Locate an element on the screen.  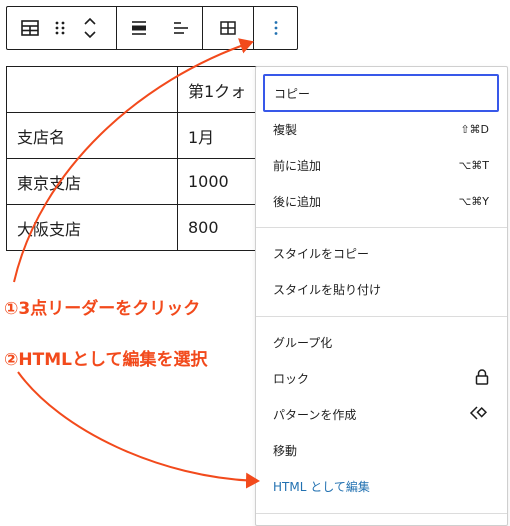
menu-item-label: 移動 is located at coordinates (285, 450).